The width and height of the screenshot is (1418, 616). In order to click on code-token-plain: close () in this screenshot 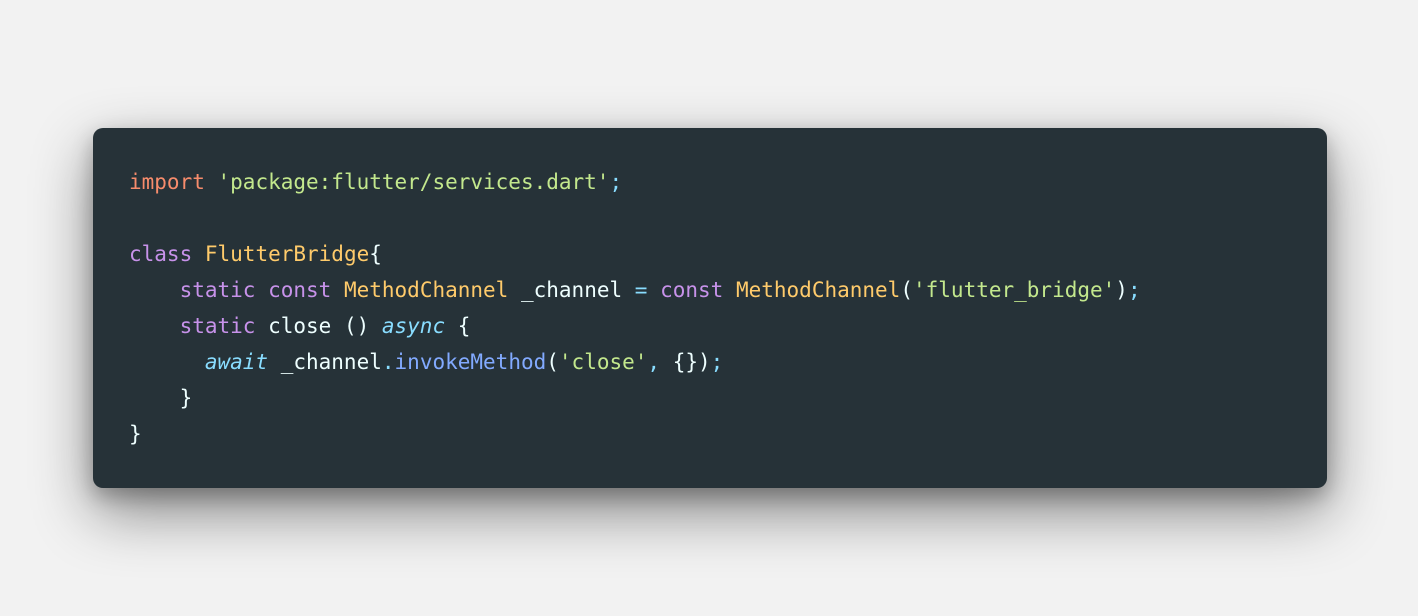, I will do `click(318, 326)`.